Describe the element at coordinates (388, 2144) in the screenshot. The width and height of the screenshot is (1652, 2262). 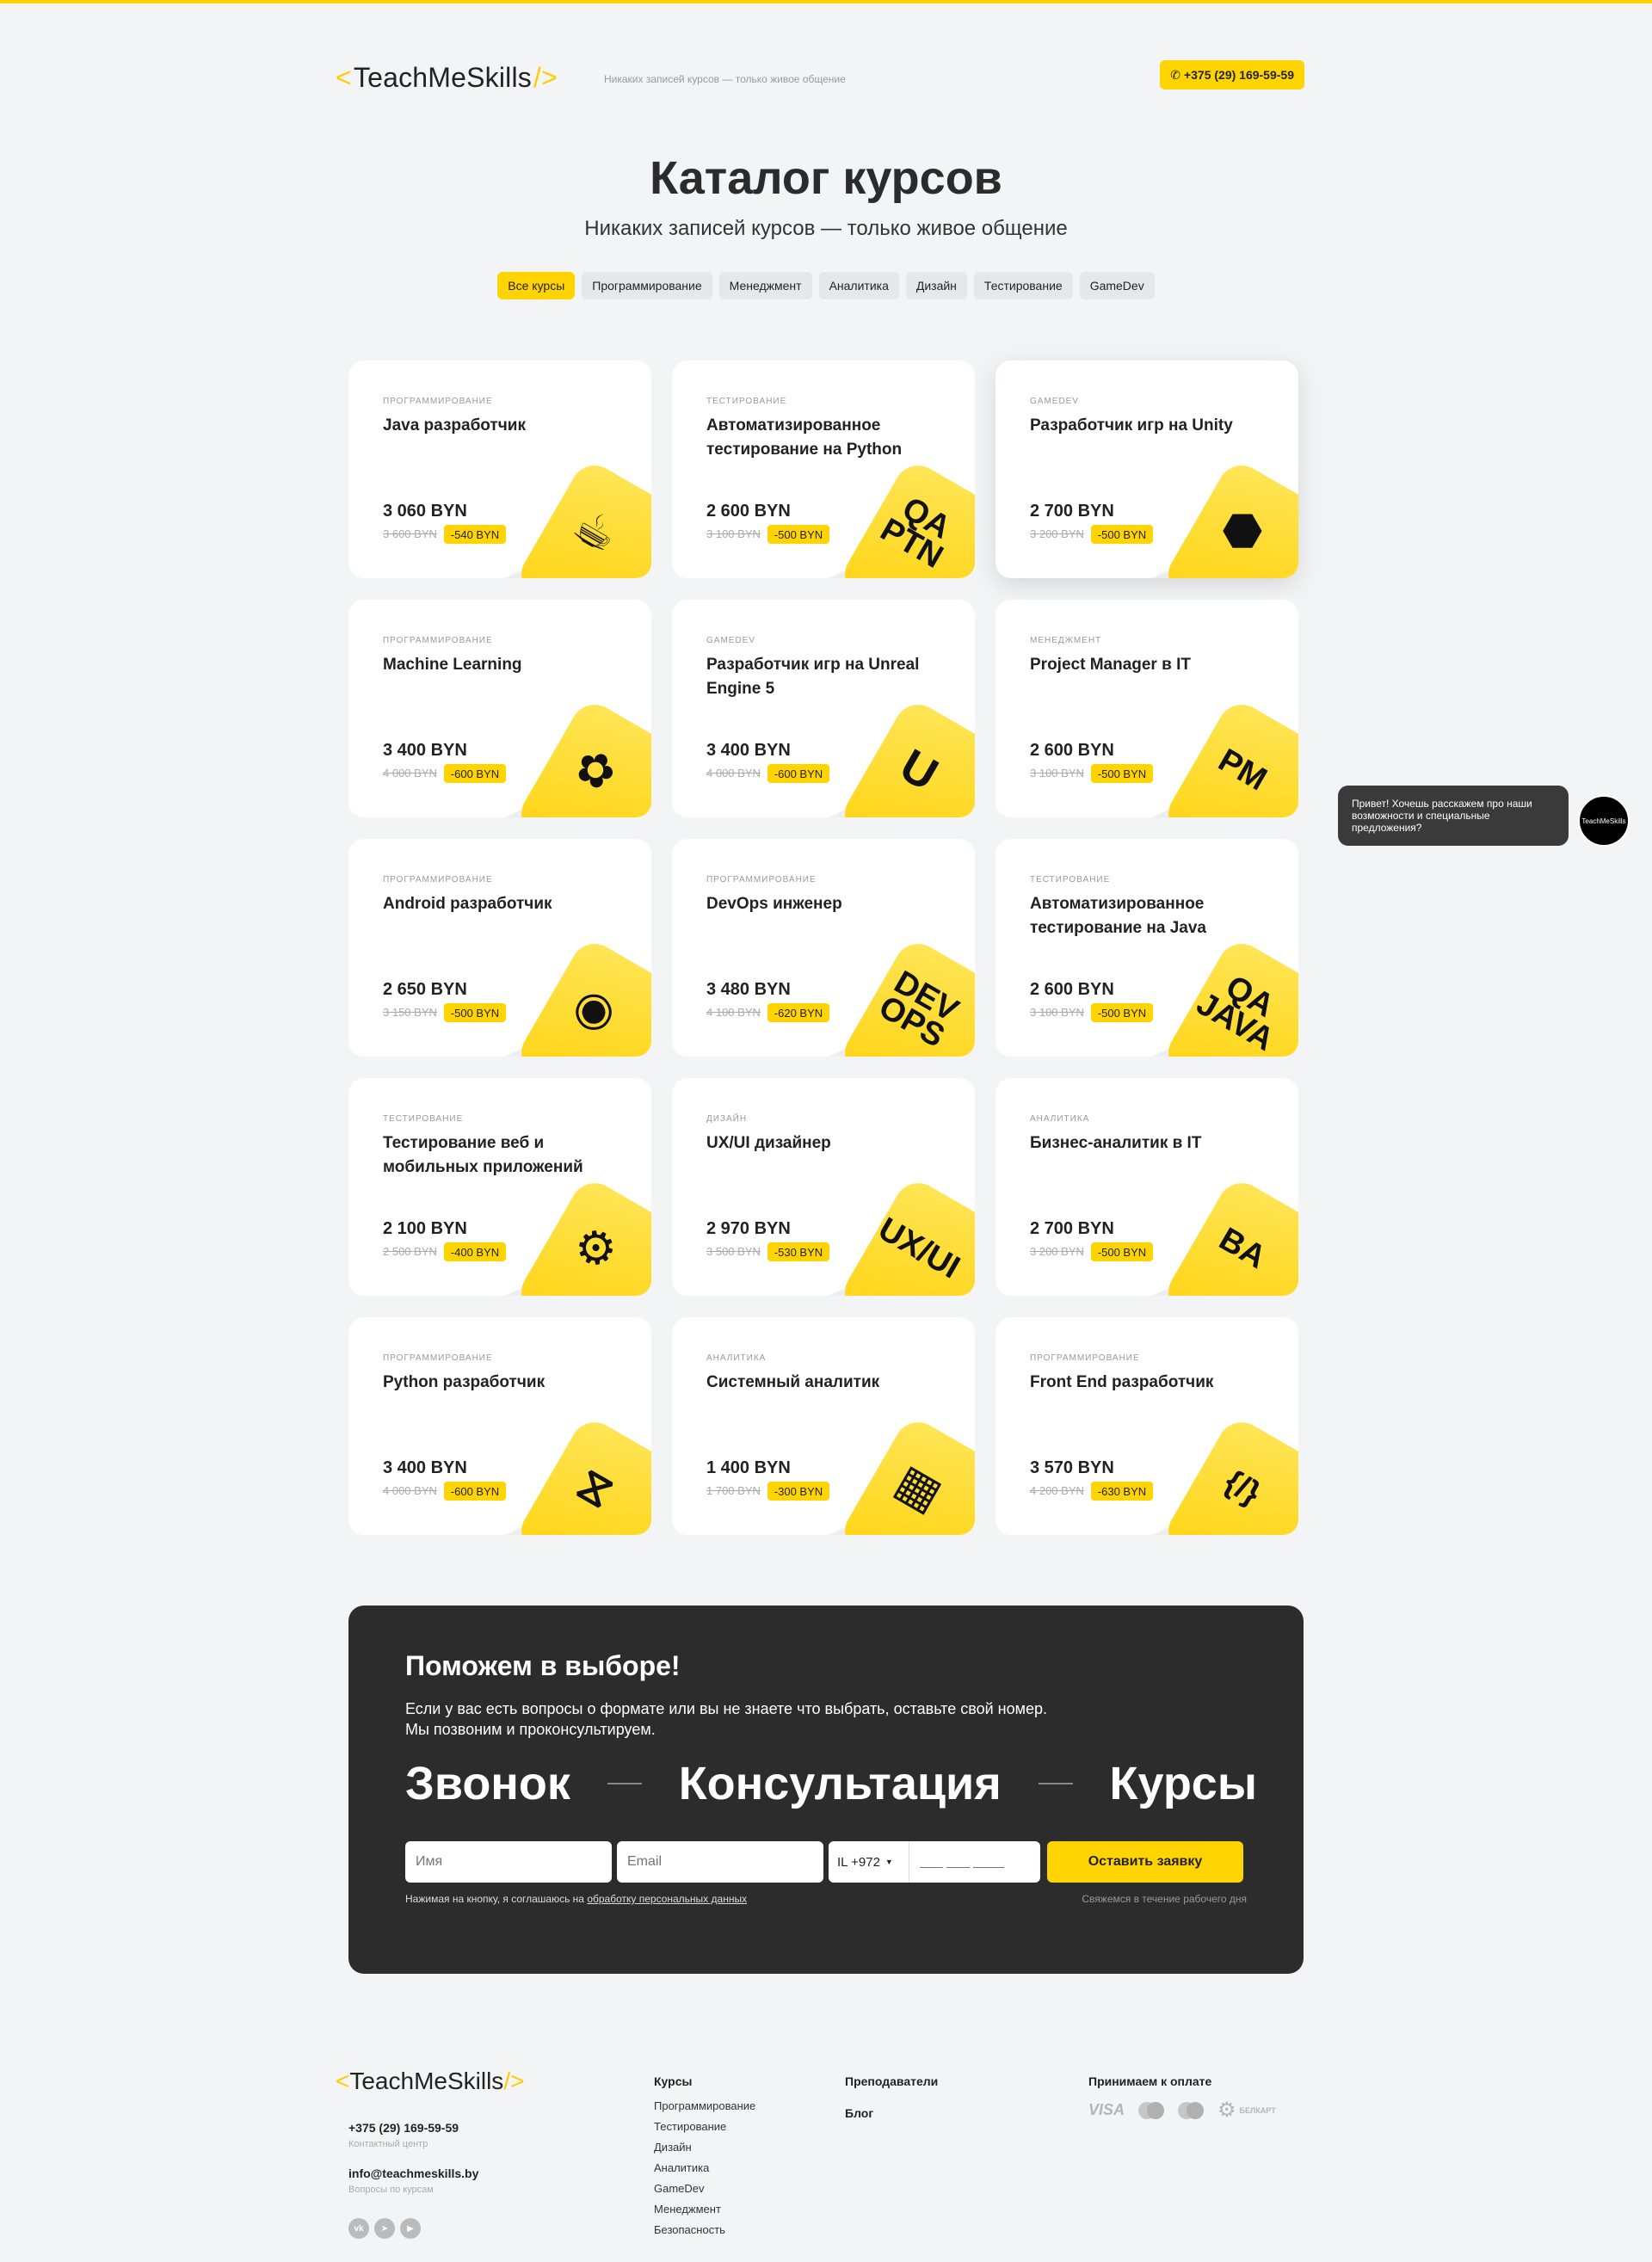
I see `footer-phone-note: Контактный центр` at that location.